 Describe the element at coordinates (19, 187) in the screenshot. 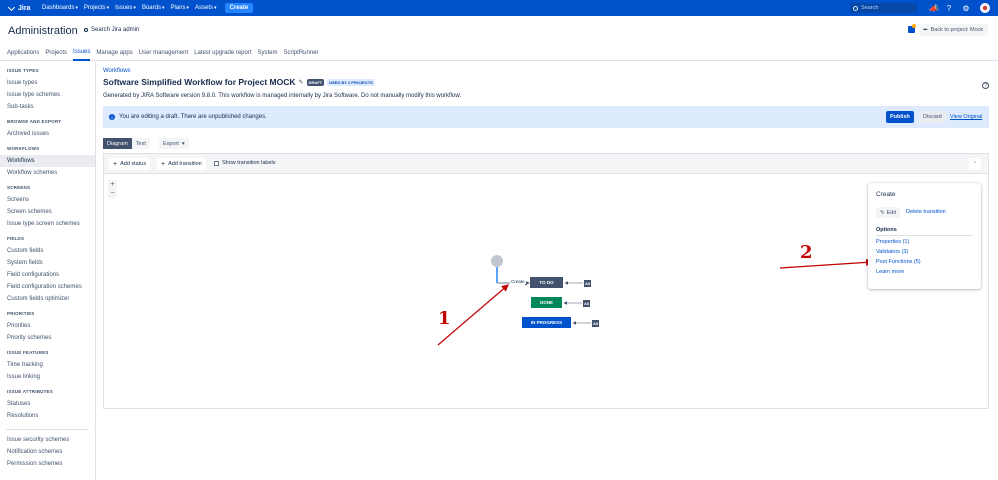

I see `sidebar-section-screens: SCREENS` at that location.